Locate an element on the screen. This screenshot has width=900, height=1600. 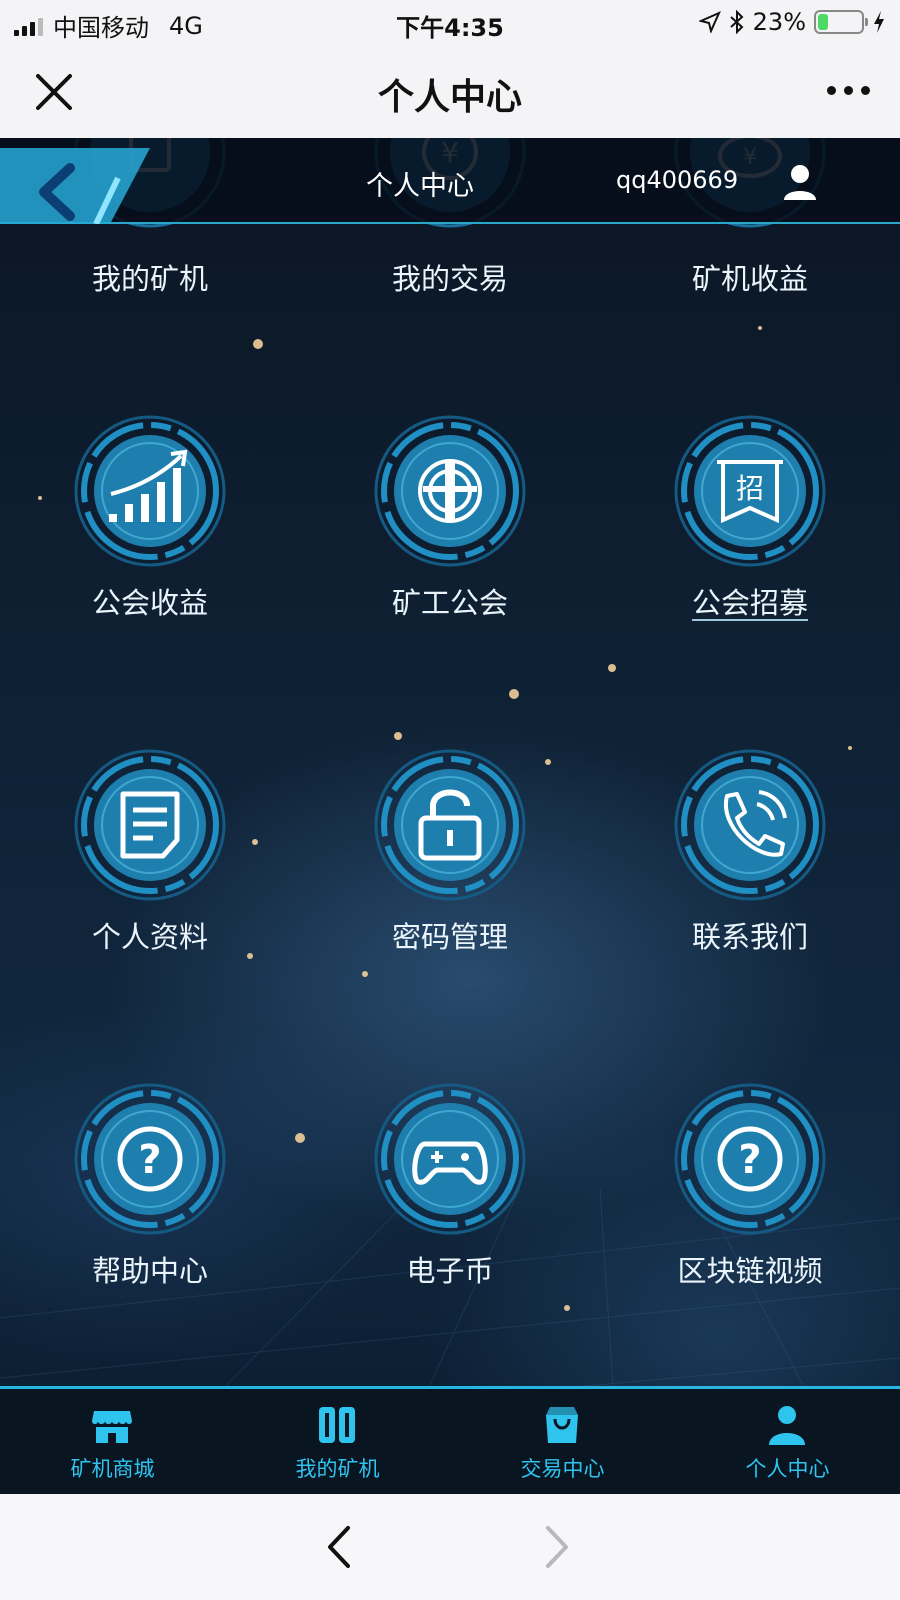
top-item-label: 我的交易 is located at coordinates (450, 277).